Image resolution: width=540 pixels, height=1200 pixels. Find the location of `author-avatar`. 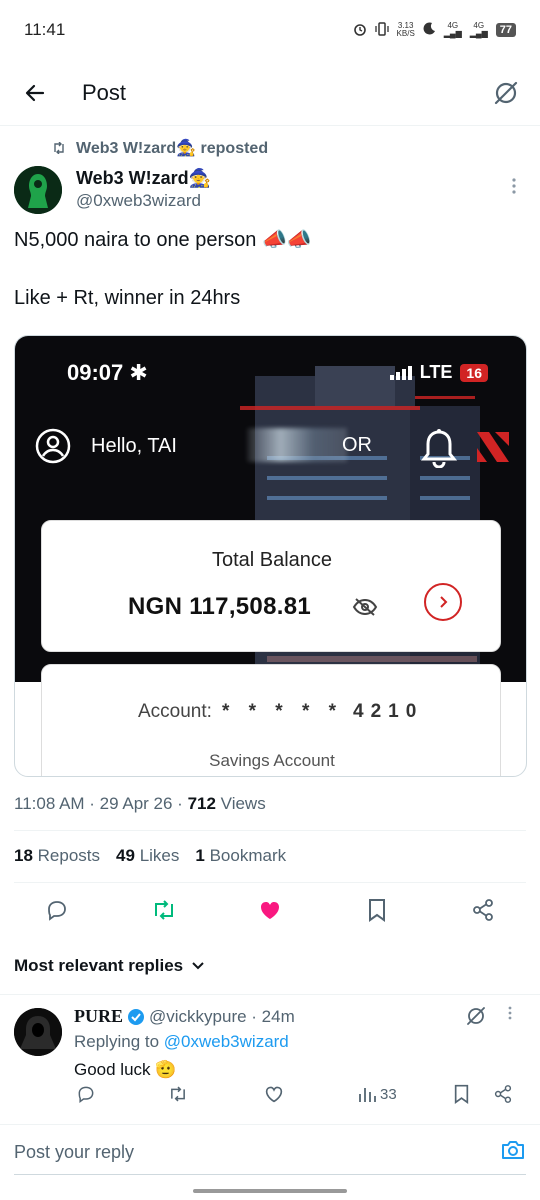

author-avatar is located at coordinates (38, 190).